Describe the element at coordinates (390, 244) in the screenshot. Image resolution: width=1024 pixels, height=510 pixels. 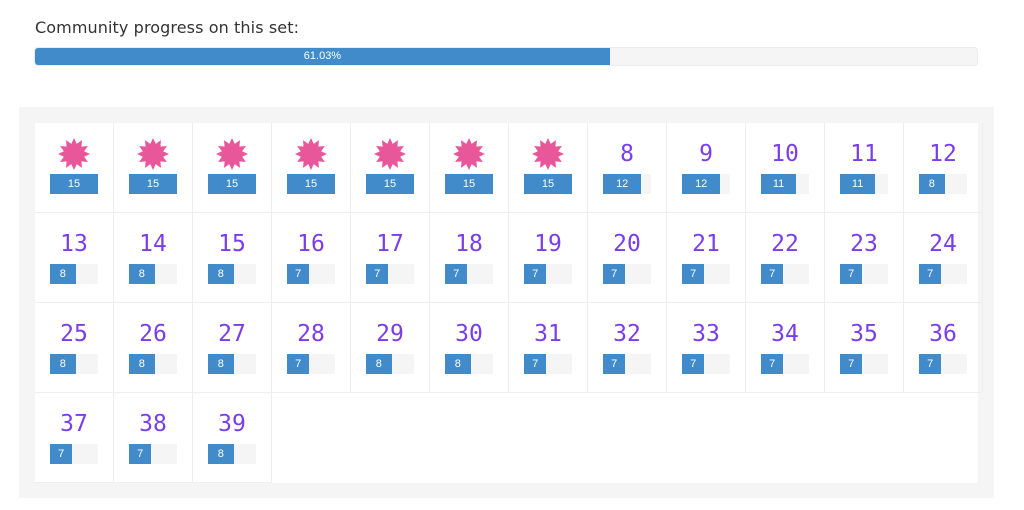
I see `puzzle-number: 17` at that location.